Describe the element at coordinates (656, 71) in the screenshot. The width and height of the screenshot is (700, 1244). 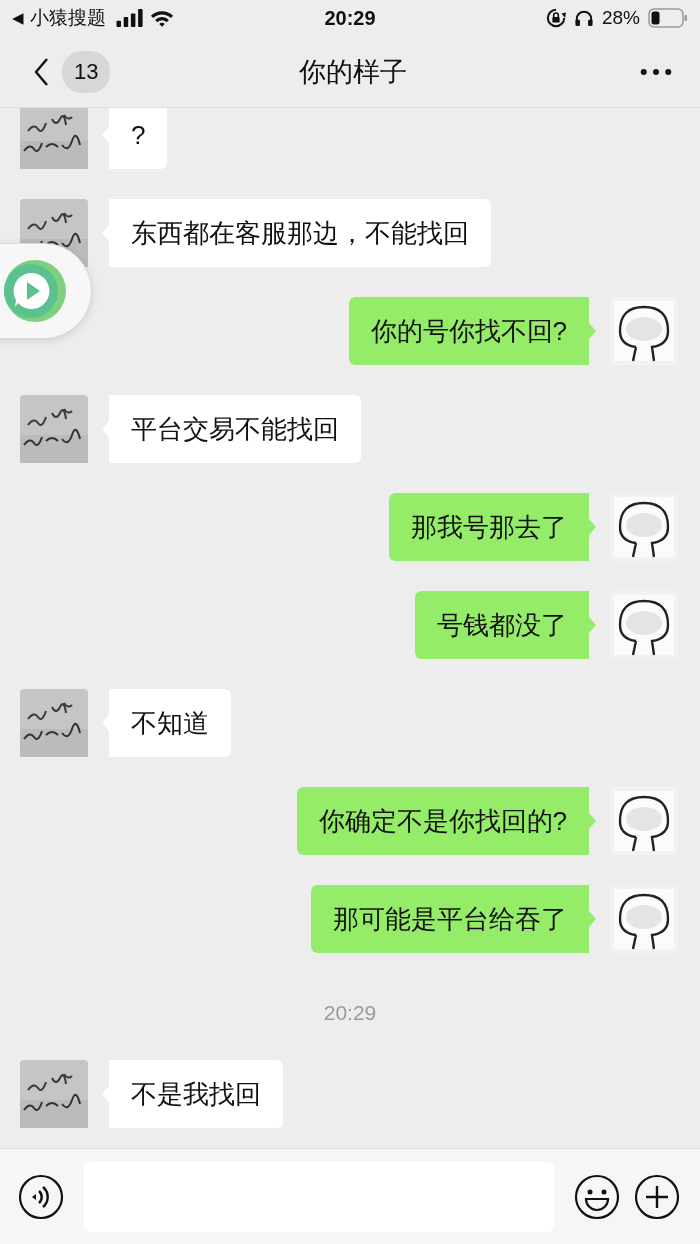
I see `more-icon` at that location.